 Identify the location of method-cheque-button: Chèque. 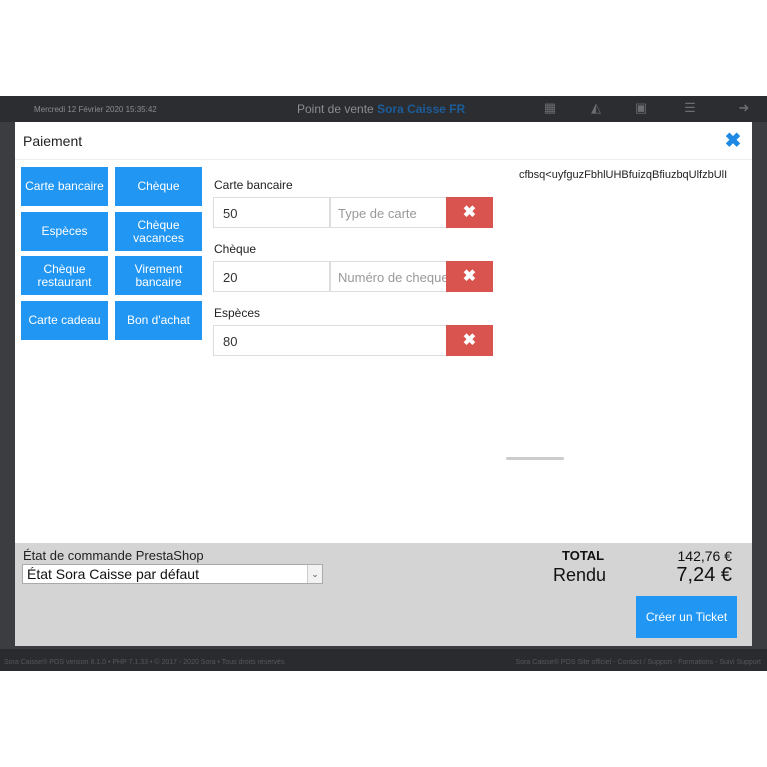
(158, 186).